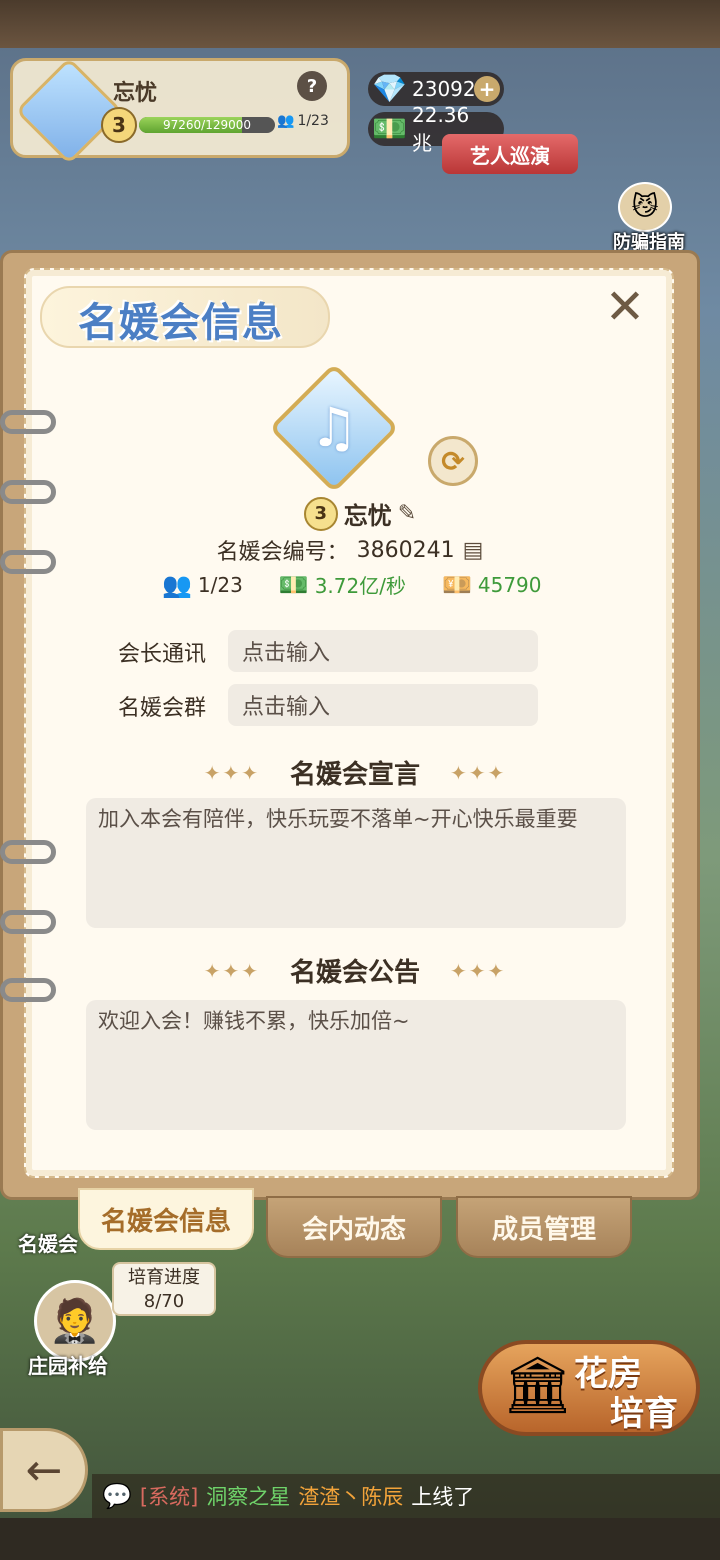 The width and height of the screenshot is (720, 1560). I want to click on declaration-textbox: 加入本会有陪伴，快乐玩耍不落单~开心快乐最重要, so click(356, 863).